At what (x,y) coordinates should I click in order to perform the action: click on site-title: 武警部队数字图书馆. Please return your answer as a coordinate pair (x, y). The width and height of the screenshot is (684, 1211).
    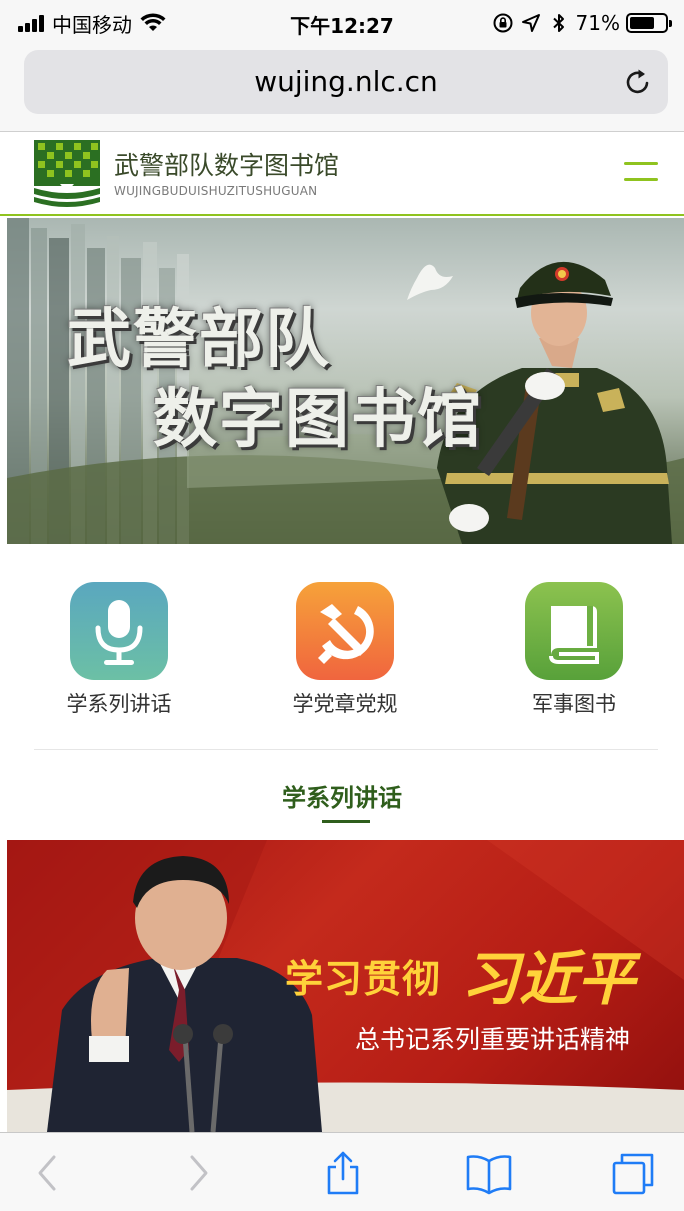
    Looking at the image, I should click on (227, 165).